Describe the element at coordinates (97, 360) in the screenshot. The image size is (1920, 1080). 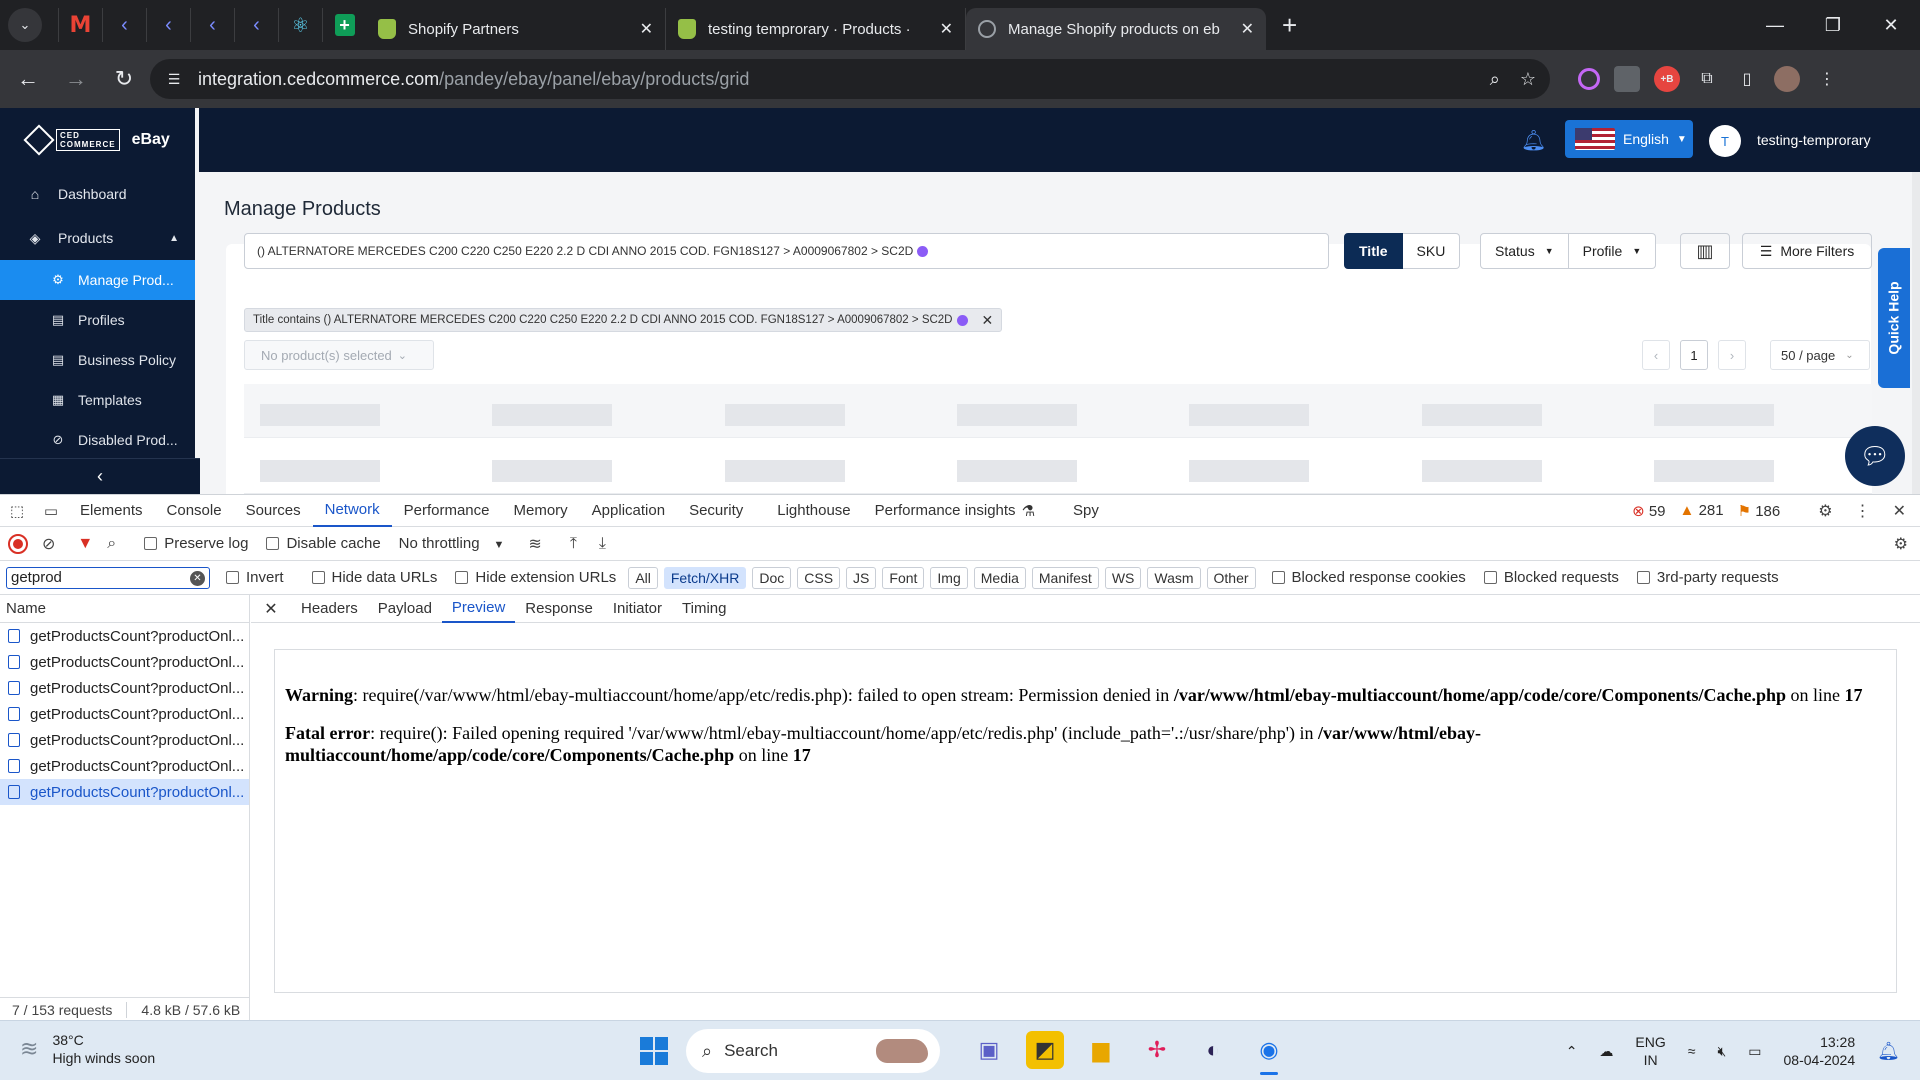
I see `sidebar-item-business-policy: ▤ Business Policy` at that location.